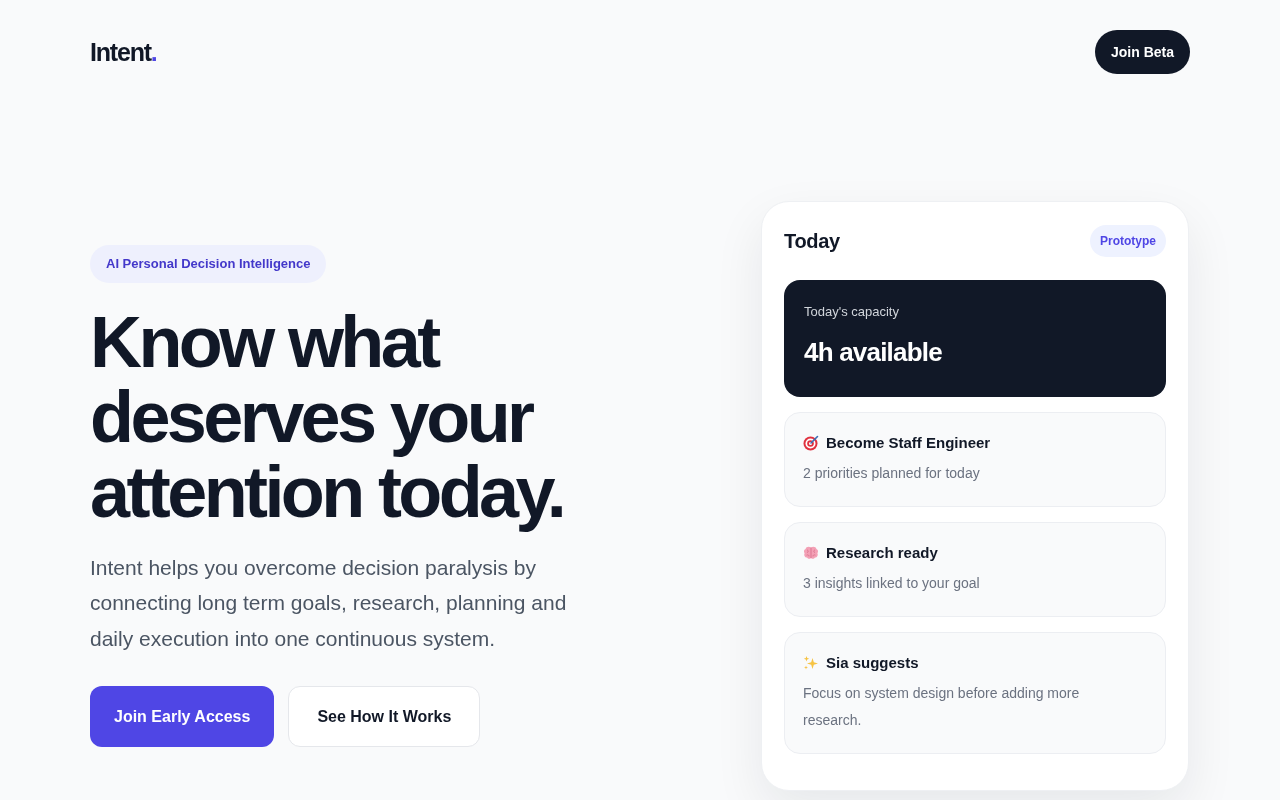 This screenshot has height=800, width=1280. I want to click on brain-icon, so click(811, 552).